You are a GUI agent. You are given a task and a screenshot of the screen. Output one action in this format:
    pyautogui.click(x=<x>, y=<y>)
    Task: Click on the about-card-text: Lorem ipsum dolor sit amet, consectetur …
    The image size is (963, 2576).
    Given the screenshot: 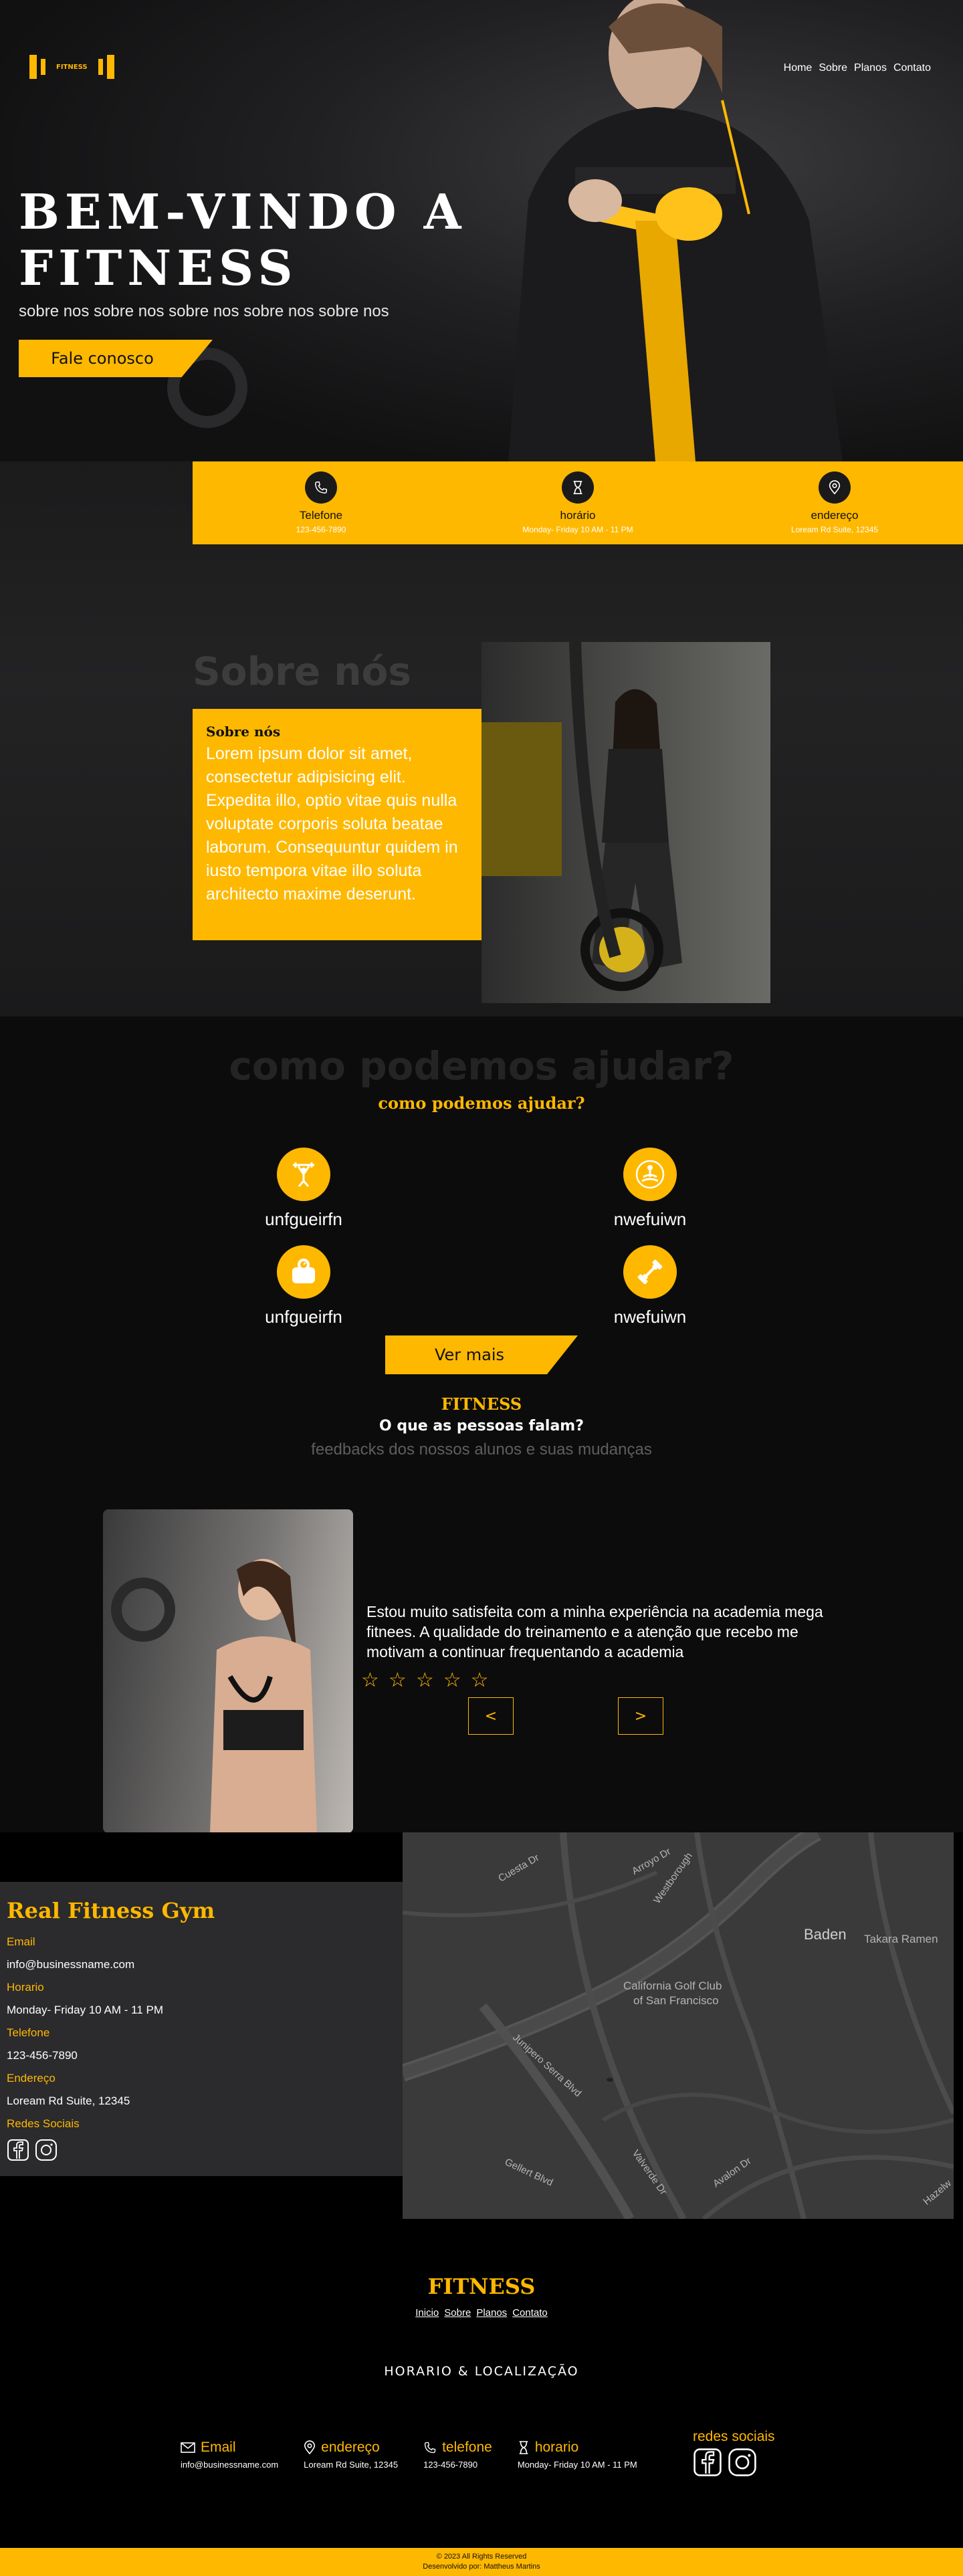 What is the action you would take?
    pyautogui.click(x=332, y=823)
    